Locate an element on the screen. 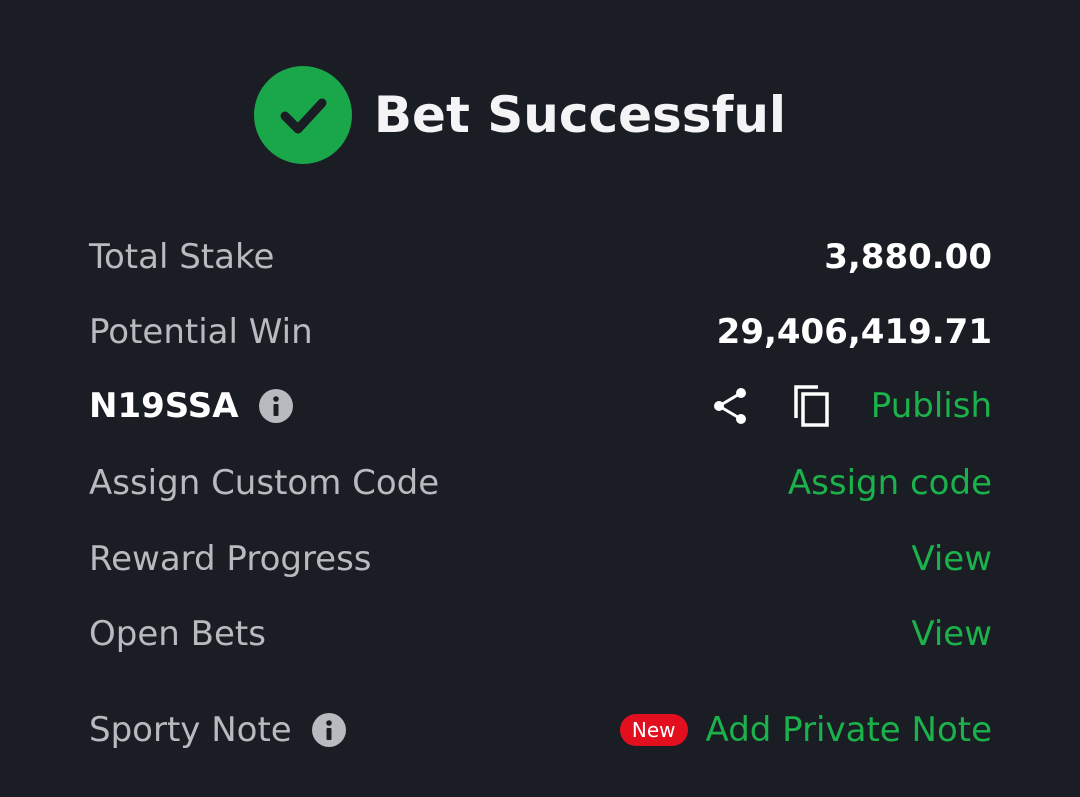 The width and height of the screenshot is (1080, 797). page-title: Bet Successful is located at coordinates (580, 115).